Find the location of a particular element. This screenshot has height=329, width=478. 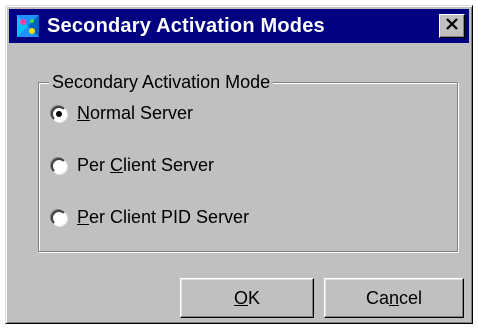

close-icon is located at coordinates (452, 26).